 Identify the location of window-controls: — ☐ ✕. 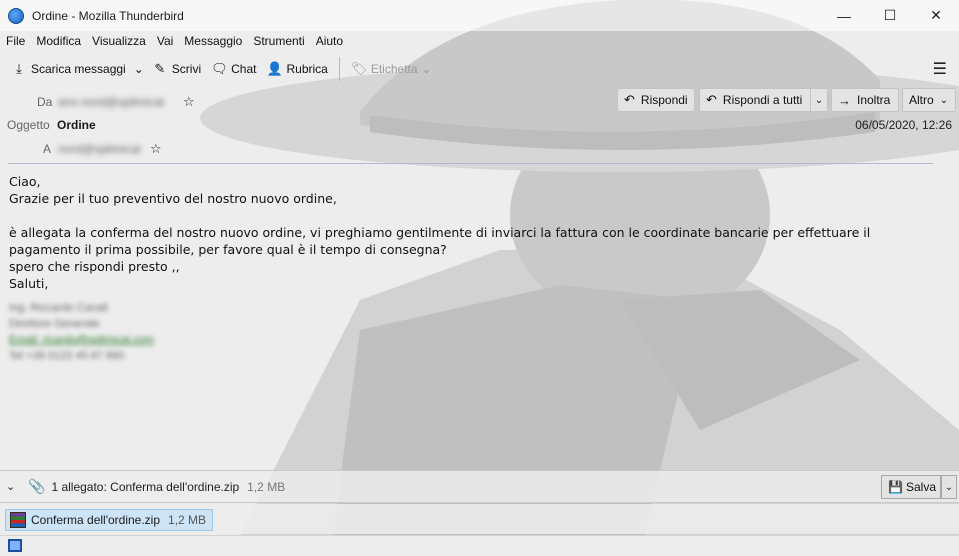
(890, 15).